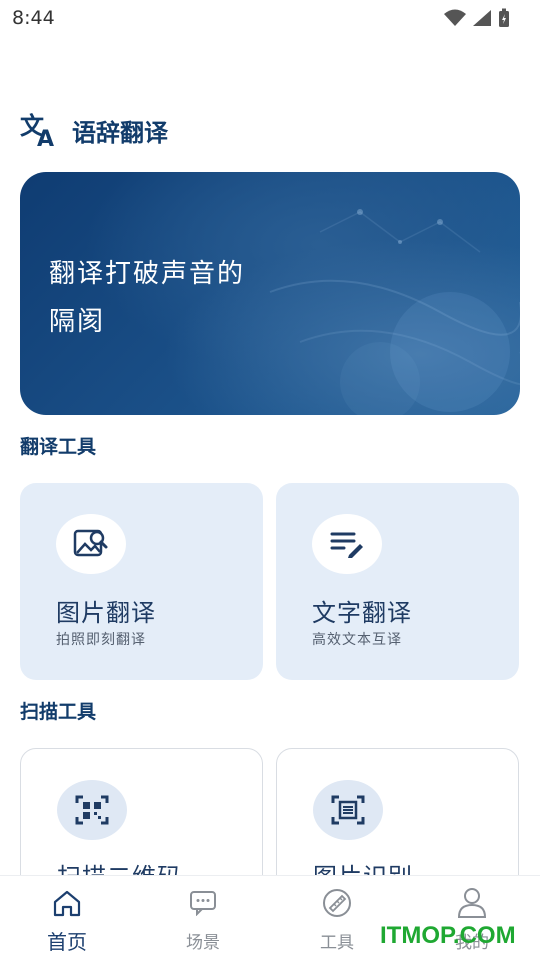  I want to click on nav-item-tools: 工具, so click(337, 919).